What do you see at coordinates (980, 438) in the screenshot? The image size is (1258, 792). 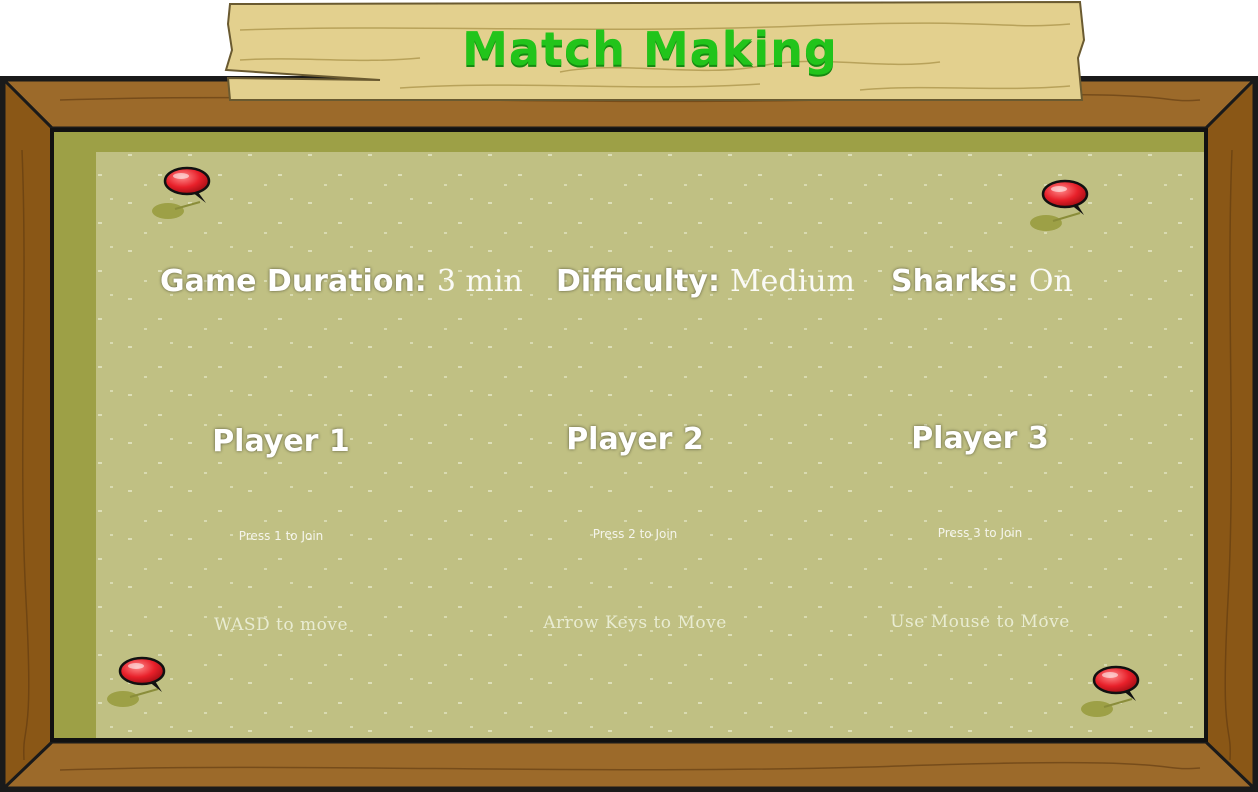 I see `player-title: Player 3` at bounding box center [980, 438].